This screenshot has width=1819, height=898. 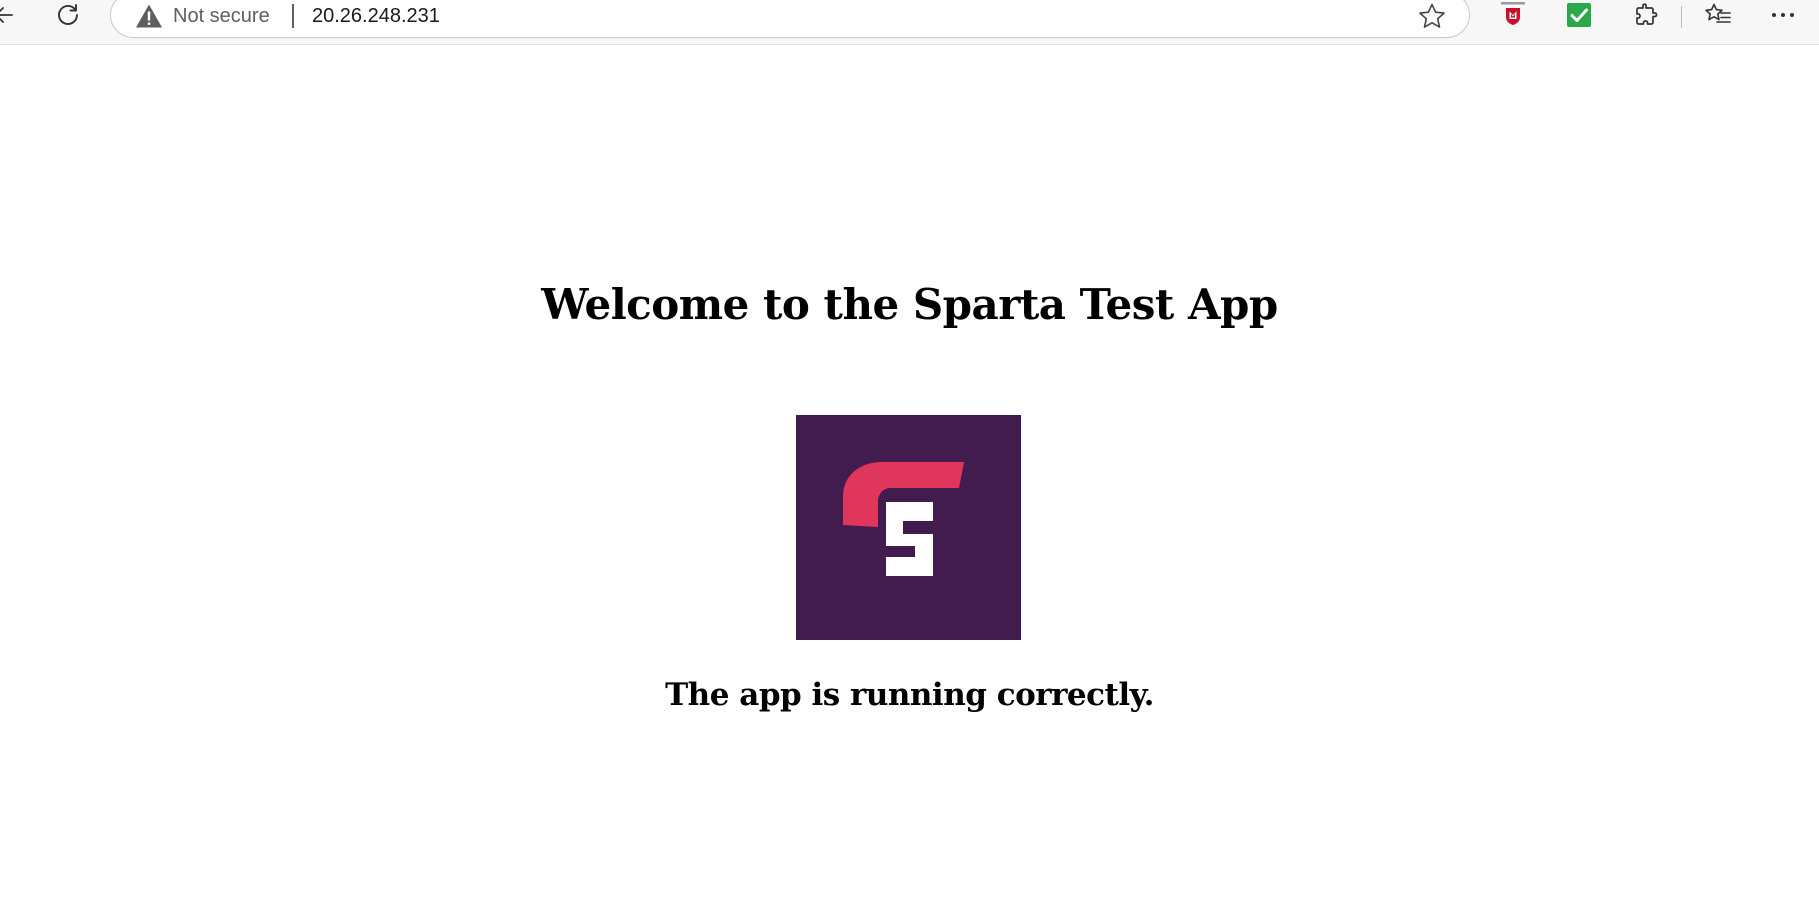 I want to click on extensions-button, so click(x=1646, y=15).